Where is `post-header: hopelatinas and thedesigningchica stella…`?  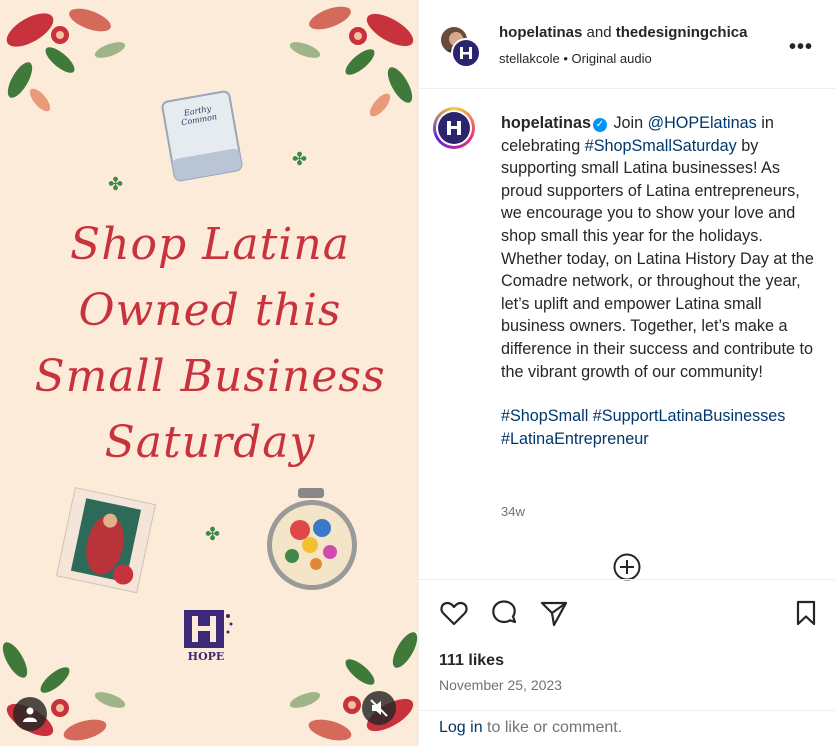 post-header: hopelatinas and thedesigningchica stella… is located at coordinates (627, 44).